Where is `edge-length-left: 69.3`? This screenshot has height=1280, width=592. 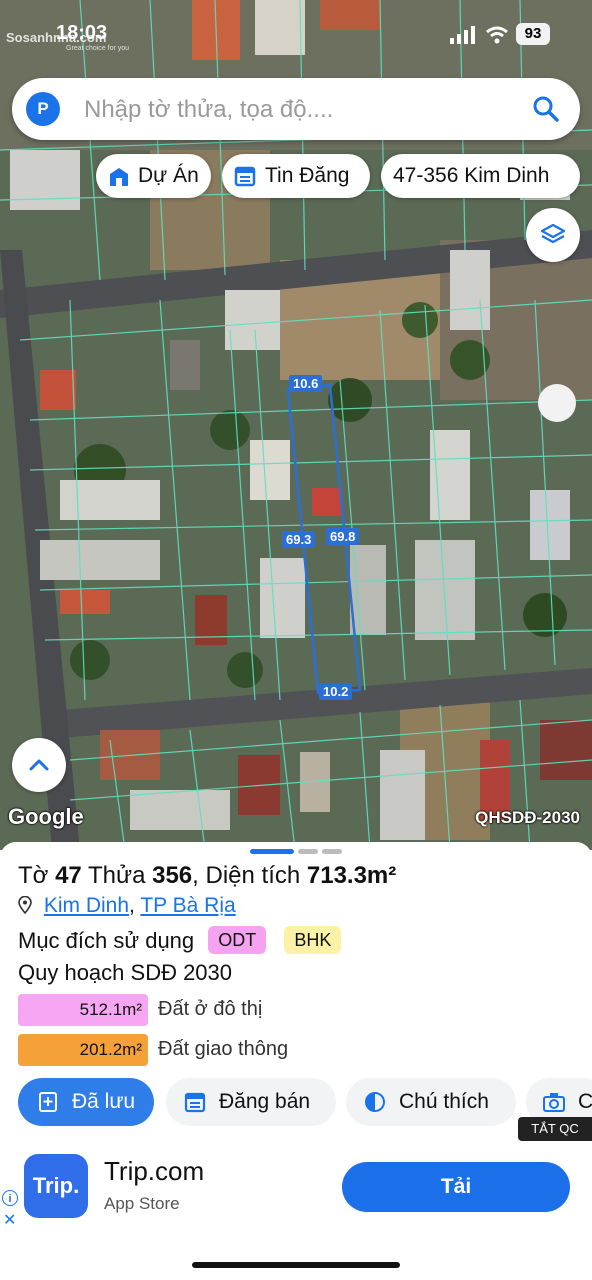 edge-length-left: 69.3 is located at coordinates (299, 539).